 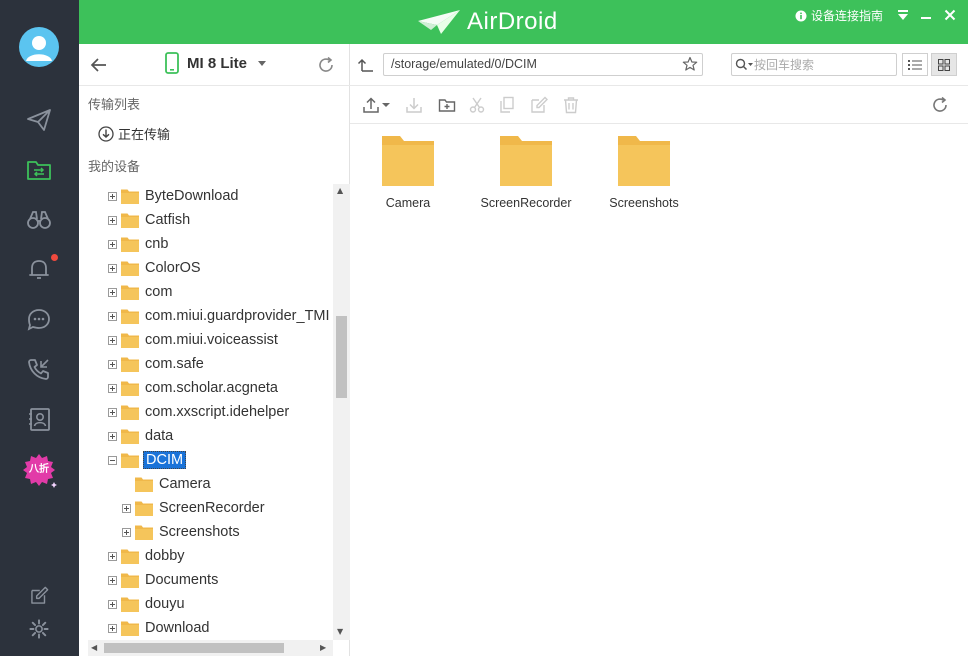 I want to click on tree-row: Download, so click(x=160, y=628).